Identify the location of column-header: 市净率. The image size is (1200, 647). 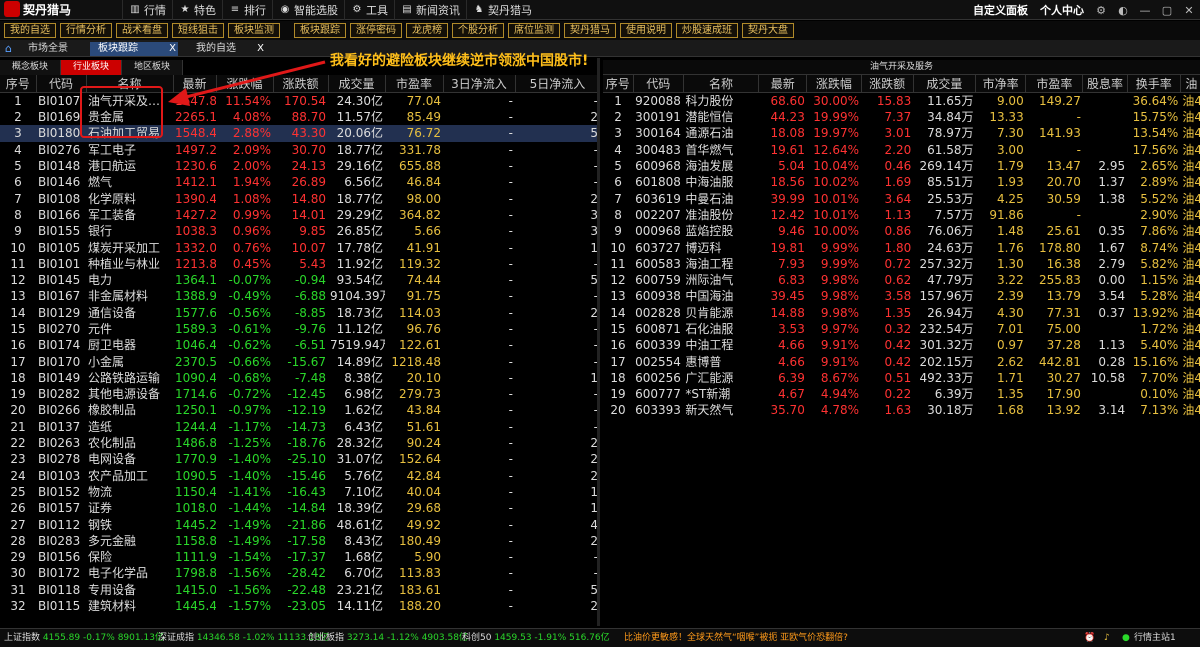
(1001, 84).